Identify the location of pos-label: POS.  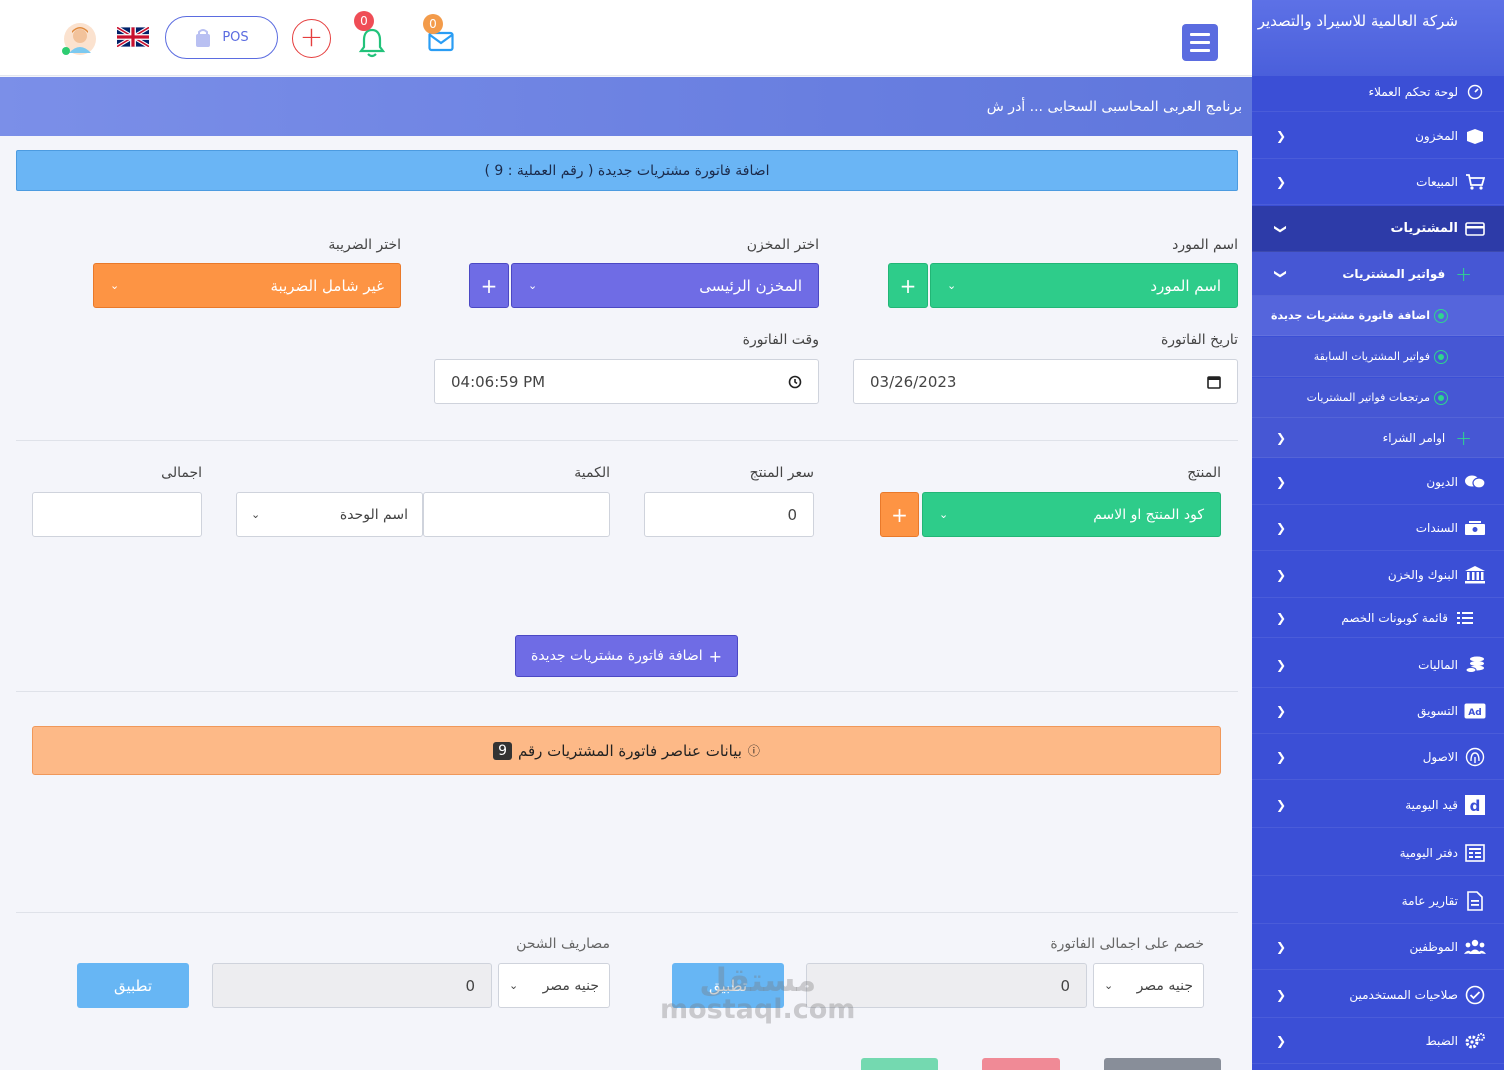
(235, 37).